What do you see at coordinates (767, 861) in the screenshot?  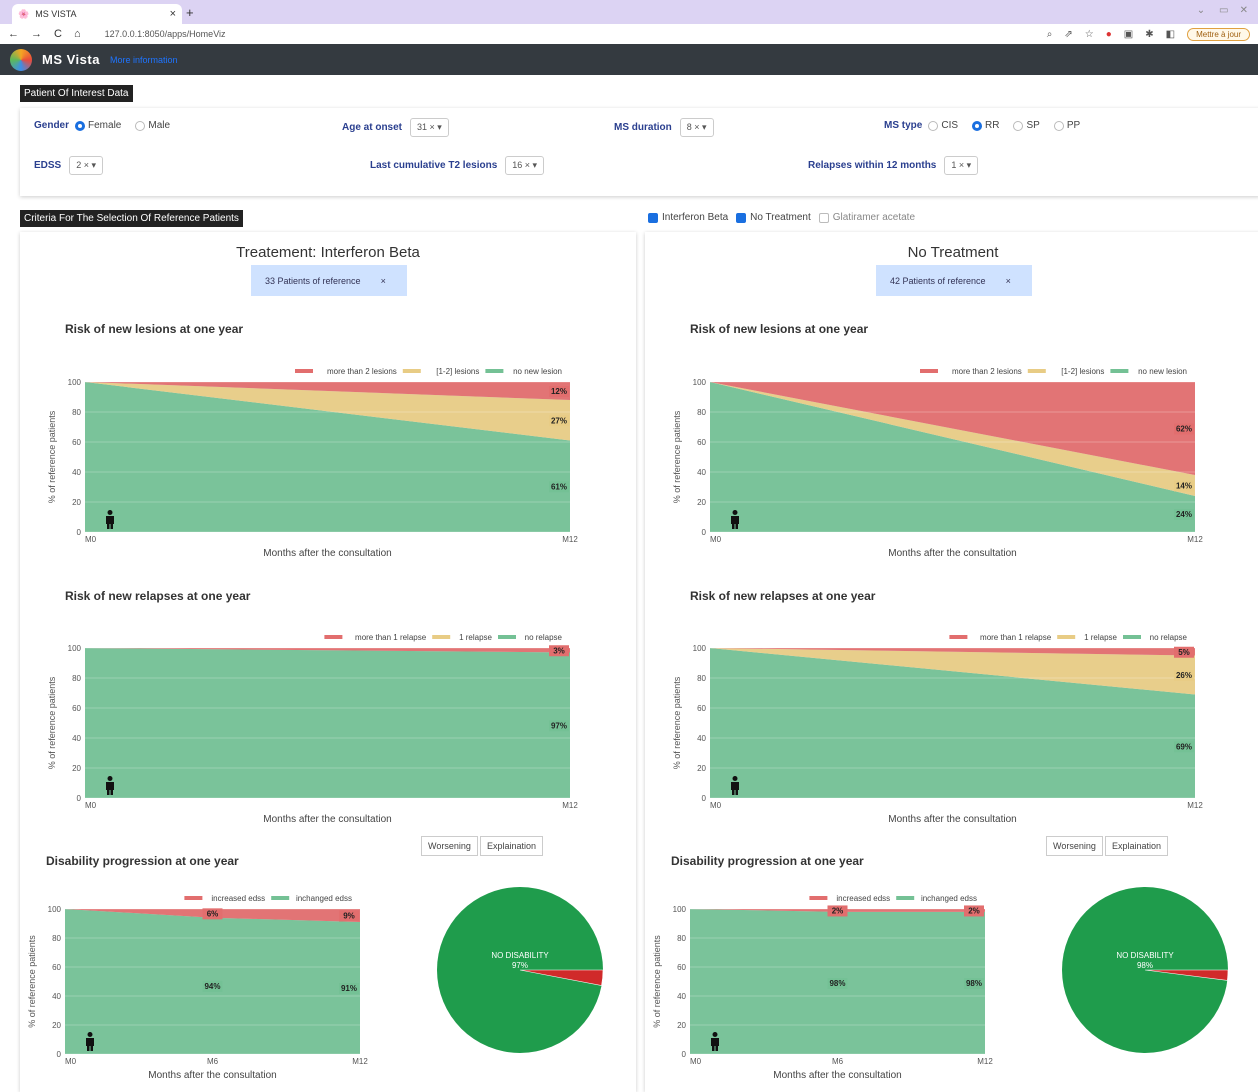 I see `chart-title: Disability progression at one year` at bounding box center [767, 861].